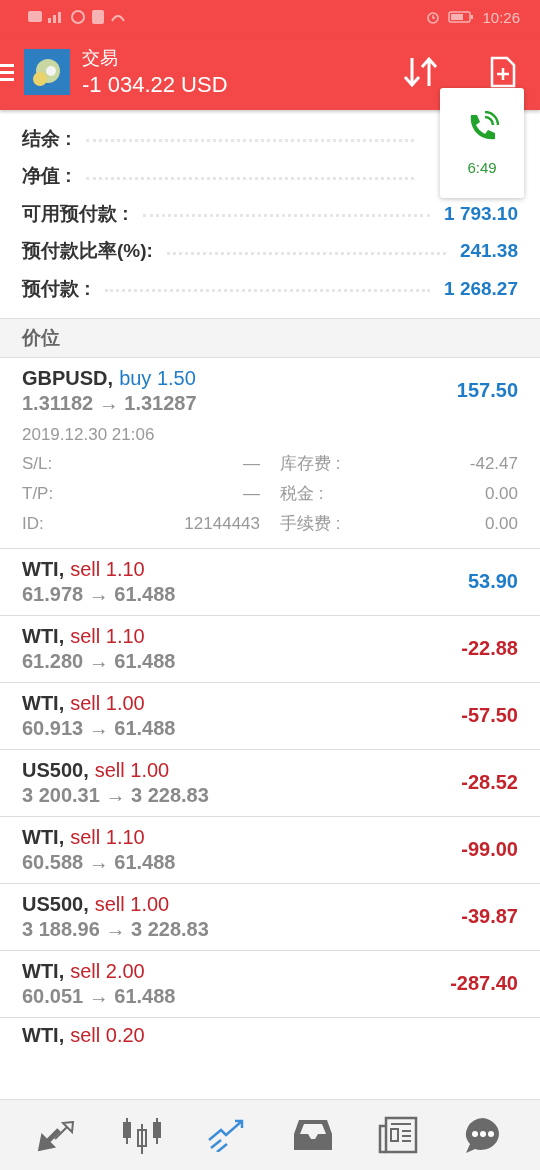 The width and height of the screenshot is (540, 1170). What do you see at coordinates (501, 17) in the screenshot?
I see `status-time: 10:26` at bounding box center [501, 17].